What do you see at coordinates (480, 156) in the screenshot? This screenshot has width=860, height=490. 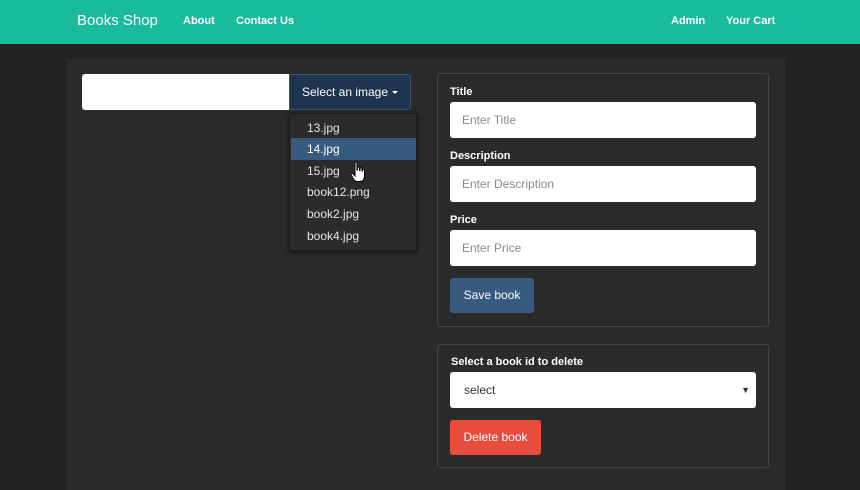 I see `description-label: Description` at bounding box center [480, 156].